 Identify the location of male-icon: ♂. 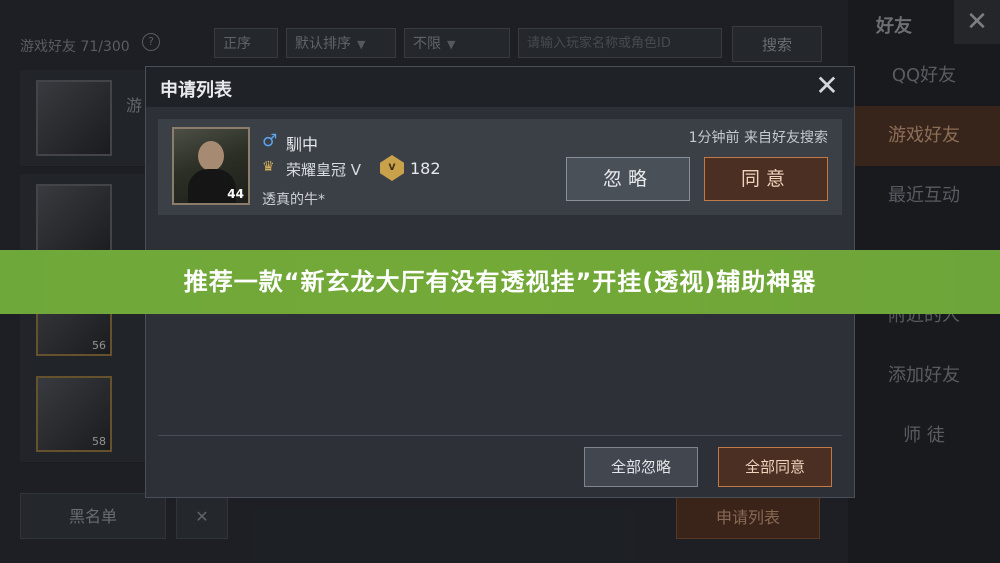
(270, 141).